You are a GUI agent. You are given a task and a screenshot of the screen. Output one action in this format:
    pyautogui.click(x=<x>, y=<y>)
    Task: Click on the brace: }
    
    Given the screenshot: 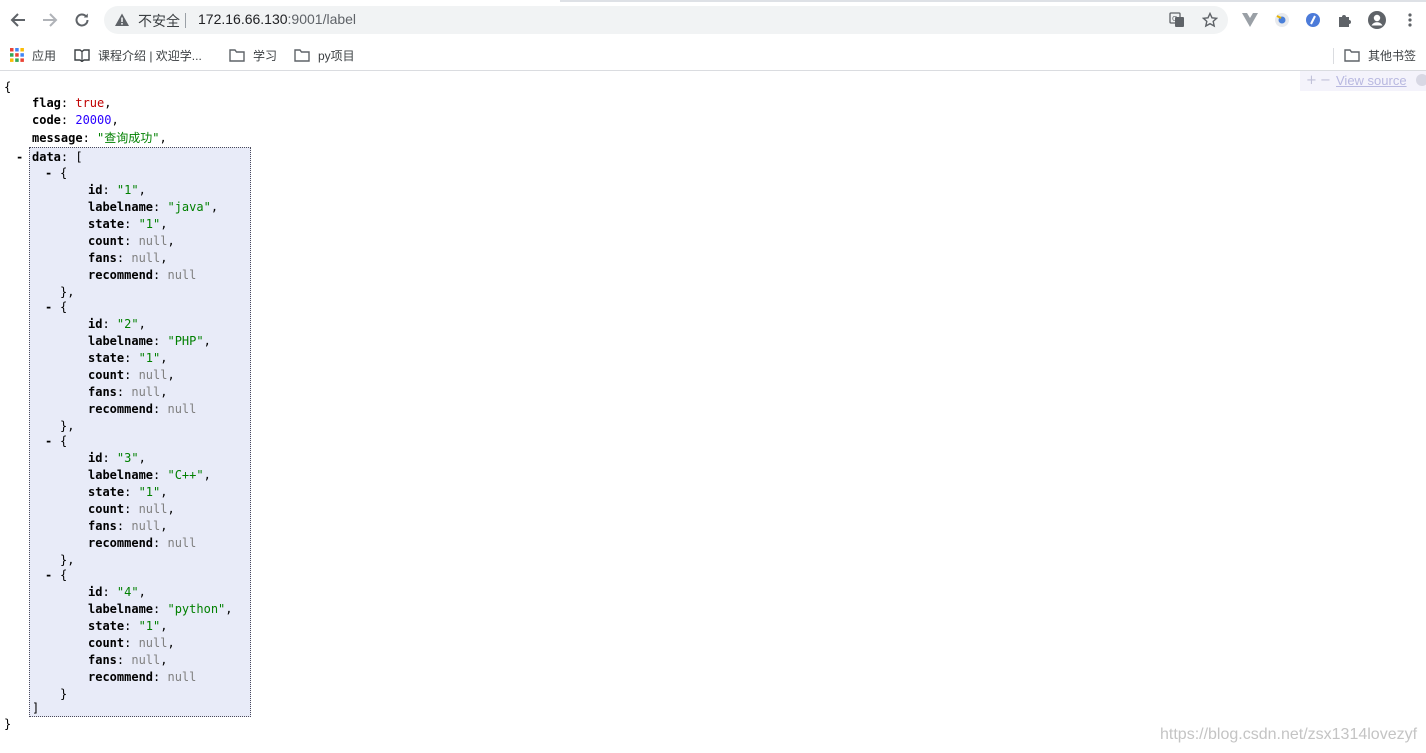 What is the action you would take?
    pyautogui.click(x=64, y=694)
    